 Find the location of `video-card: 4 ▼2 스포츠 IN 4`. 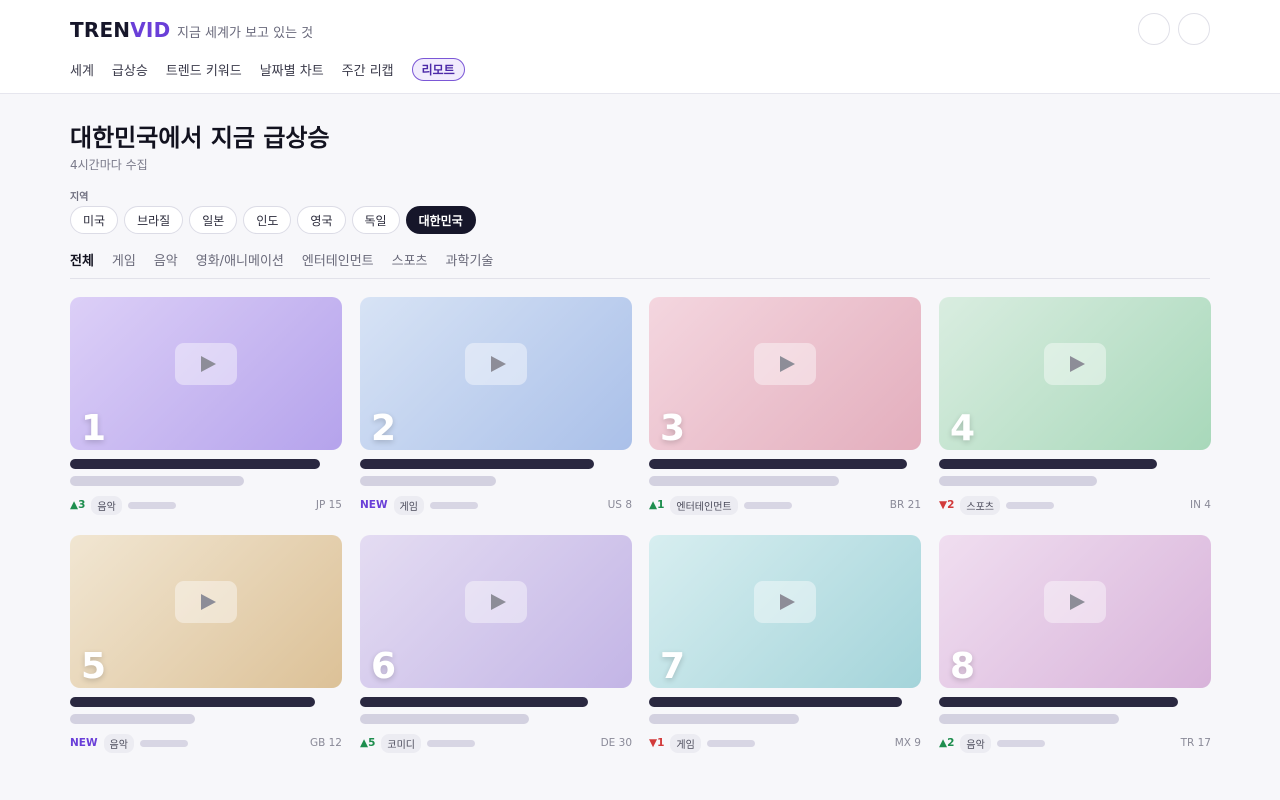

video-card: 4 ▼2 스포츠 IN 4 is located at coordinates (1075, 406).